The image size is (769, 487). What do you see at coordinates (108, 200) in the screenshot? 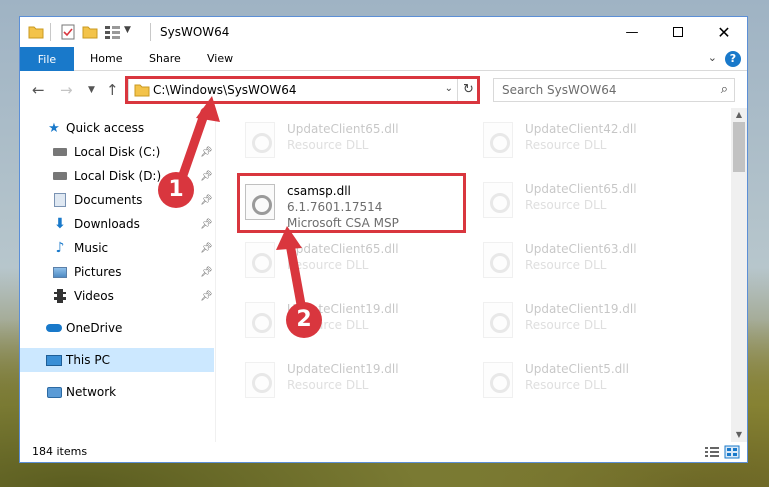
I see `sidebar-item-label: Documents` at bounding box center [108, 200].